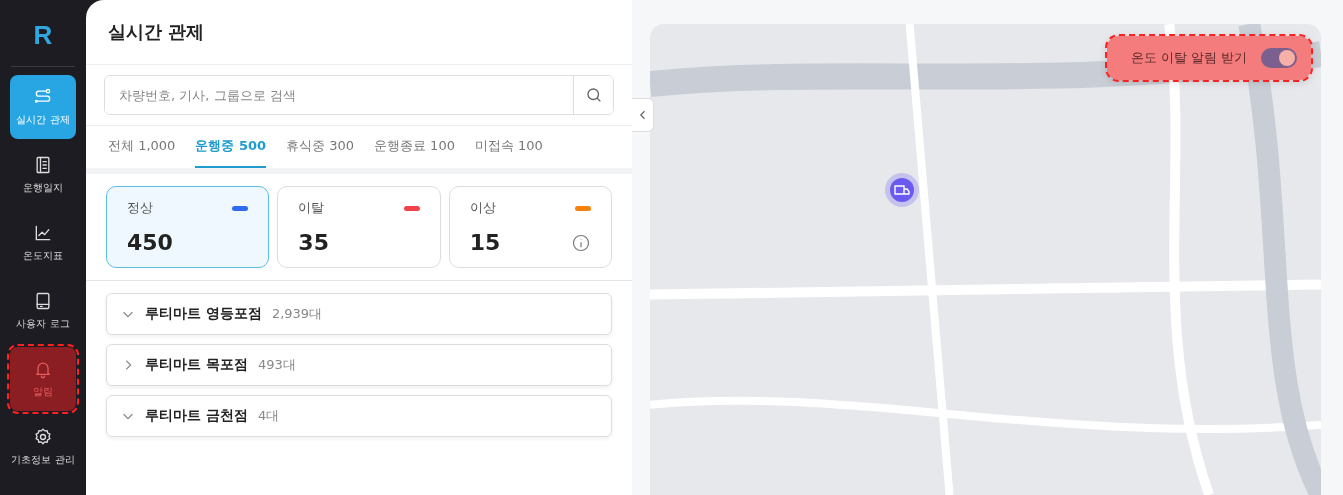  I want to click on group-count: 2,939대, so click(297, 314).